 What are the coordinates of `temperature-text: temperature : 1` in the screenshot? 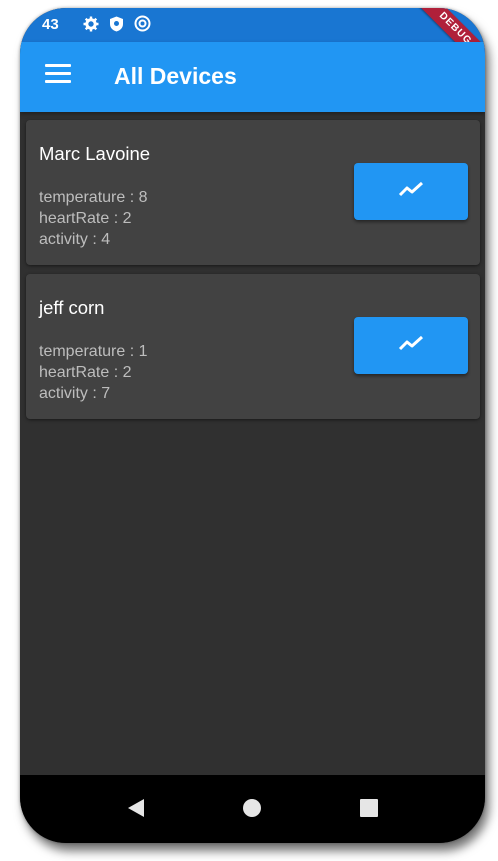 It's located at (93, 351).